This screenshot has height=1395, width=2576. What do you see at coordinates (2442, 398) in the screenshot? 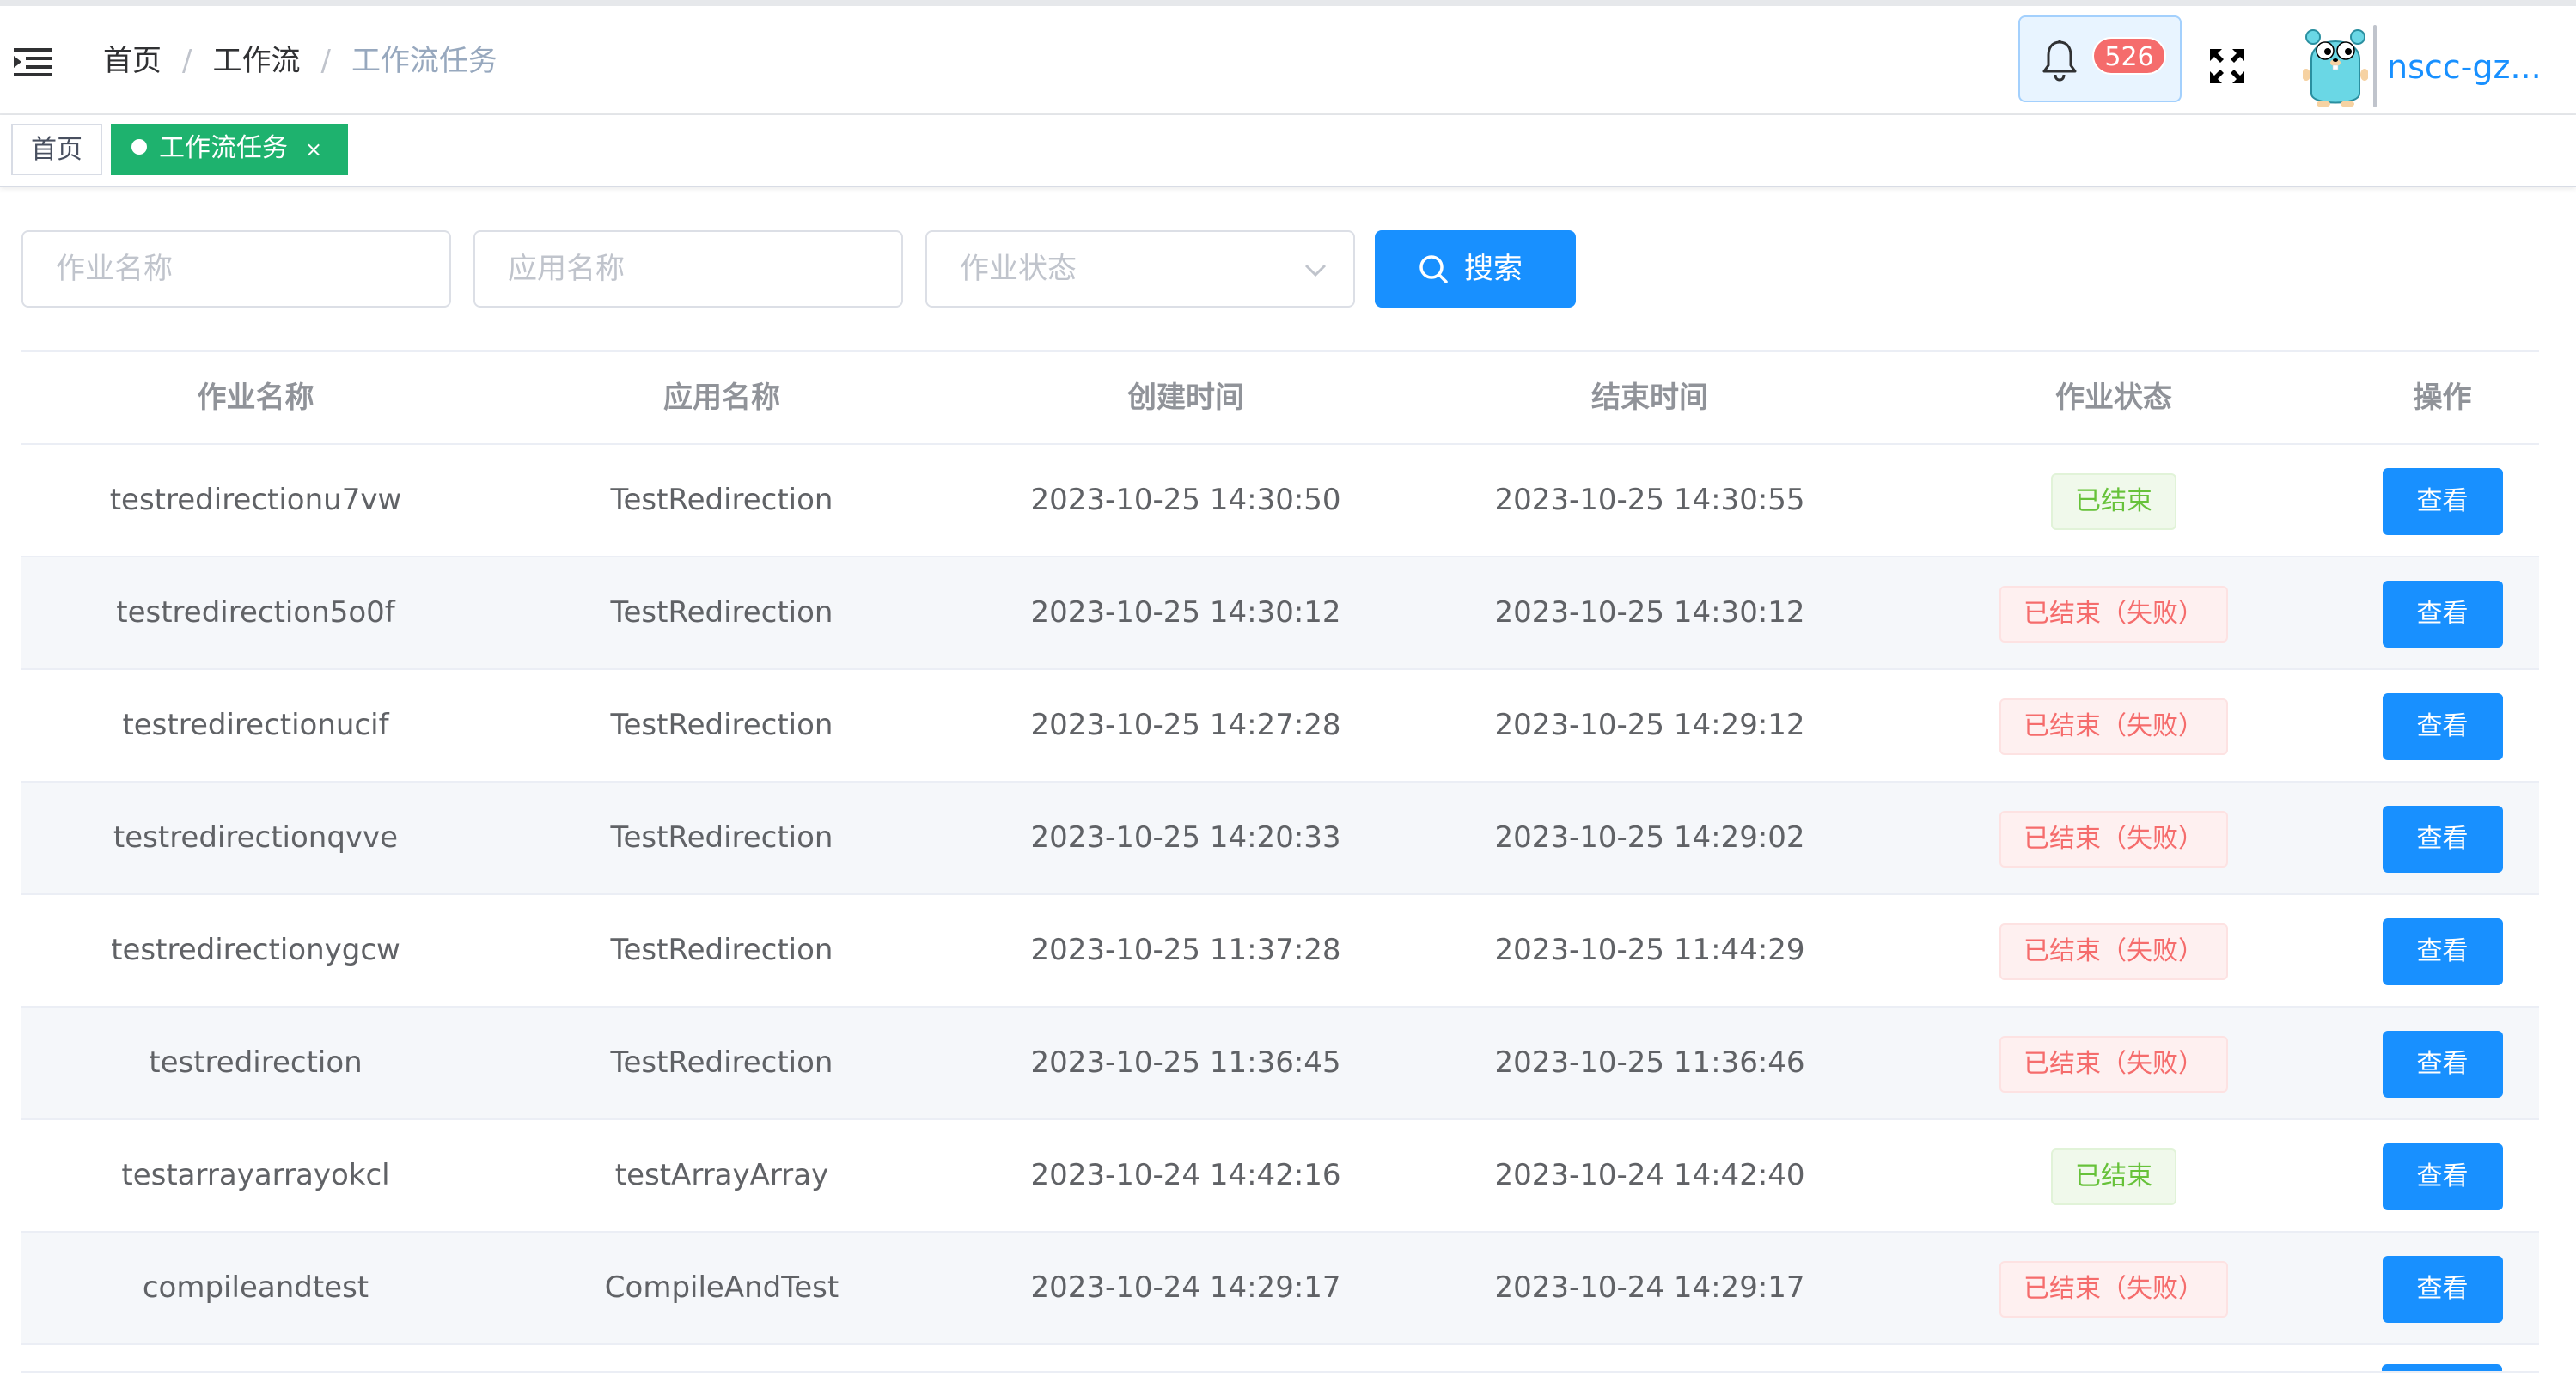
I see `header-actions: 操作` at bounding box center [2442, 398].